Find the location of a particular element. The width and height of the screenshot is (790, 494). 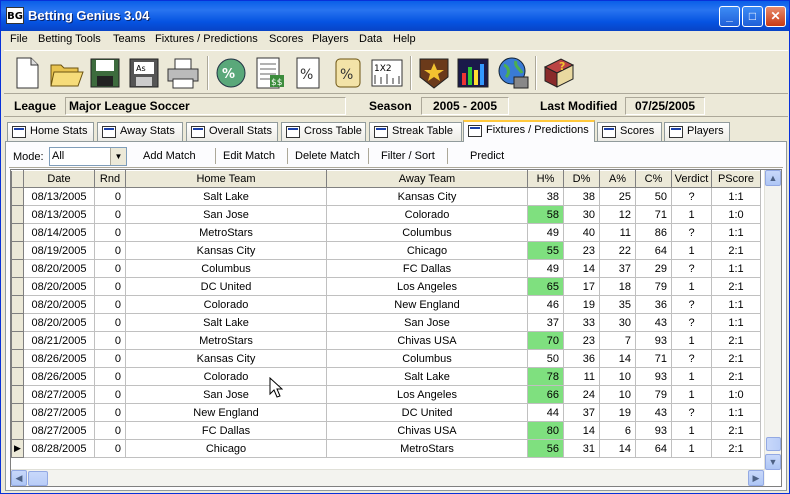

cell-h-pct: 49 is located at coordinates (545, 268).